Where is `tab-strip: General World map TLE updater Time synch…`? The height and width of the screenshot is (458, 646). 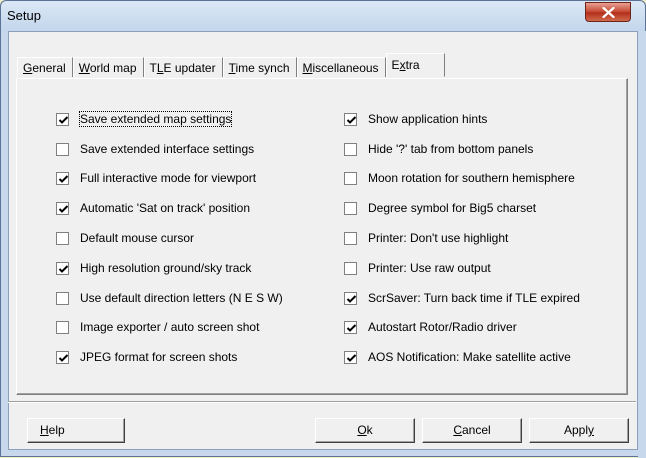 tab-strip: General World map TLE updater Time synch… is located at coordinates (231, 65).